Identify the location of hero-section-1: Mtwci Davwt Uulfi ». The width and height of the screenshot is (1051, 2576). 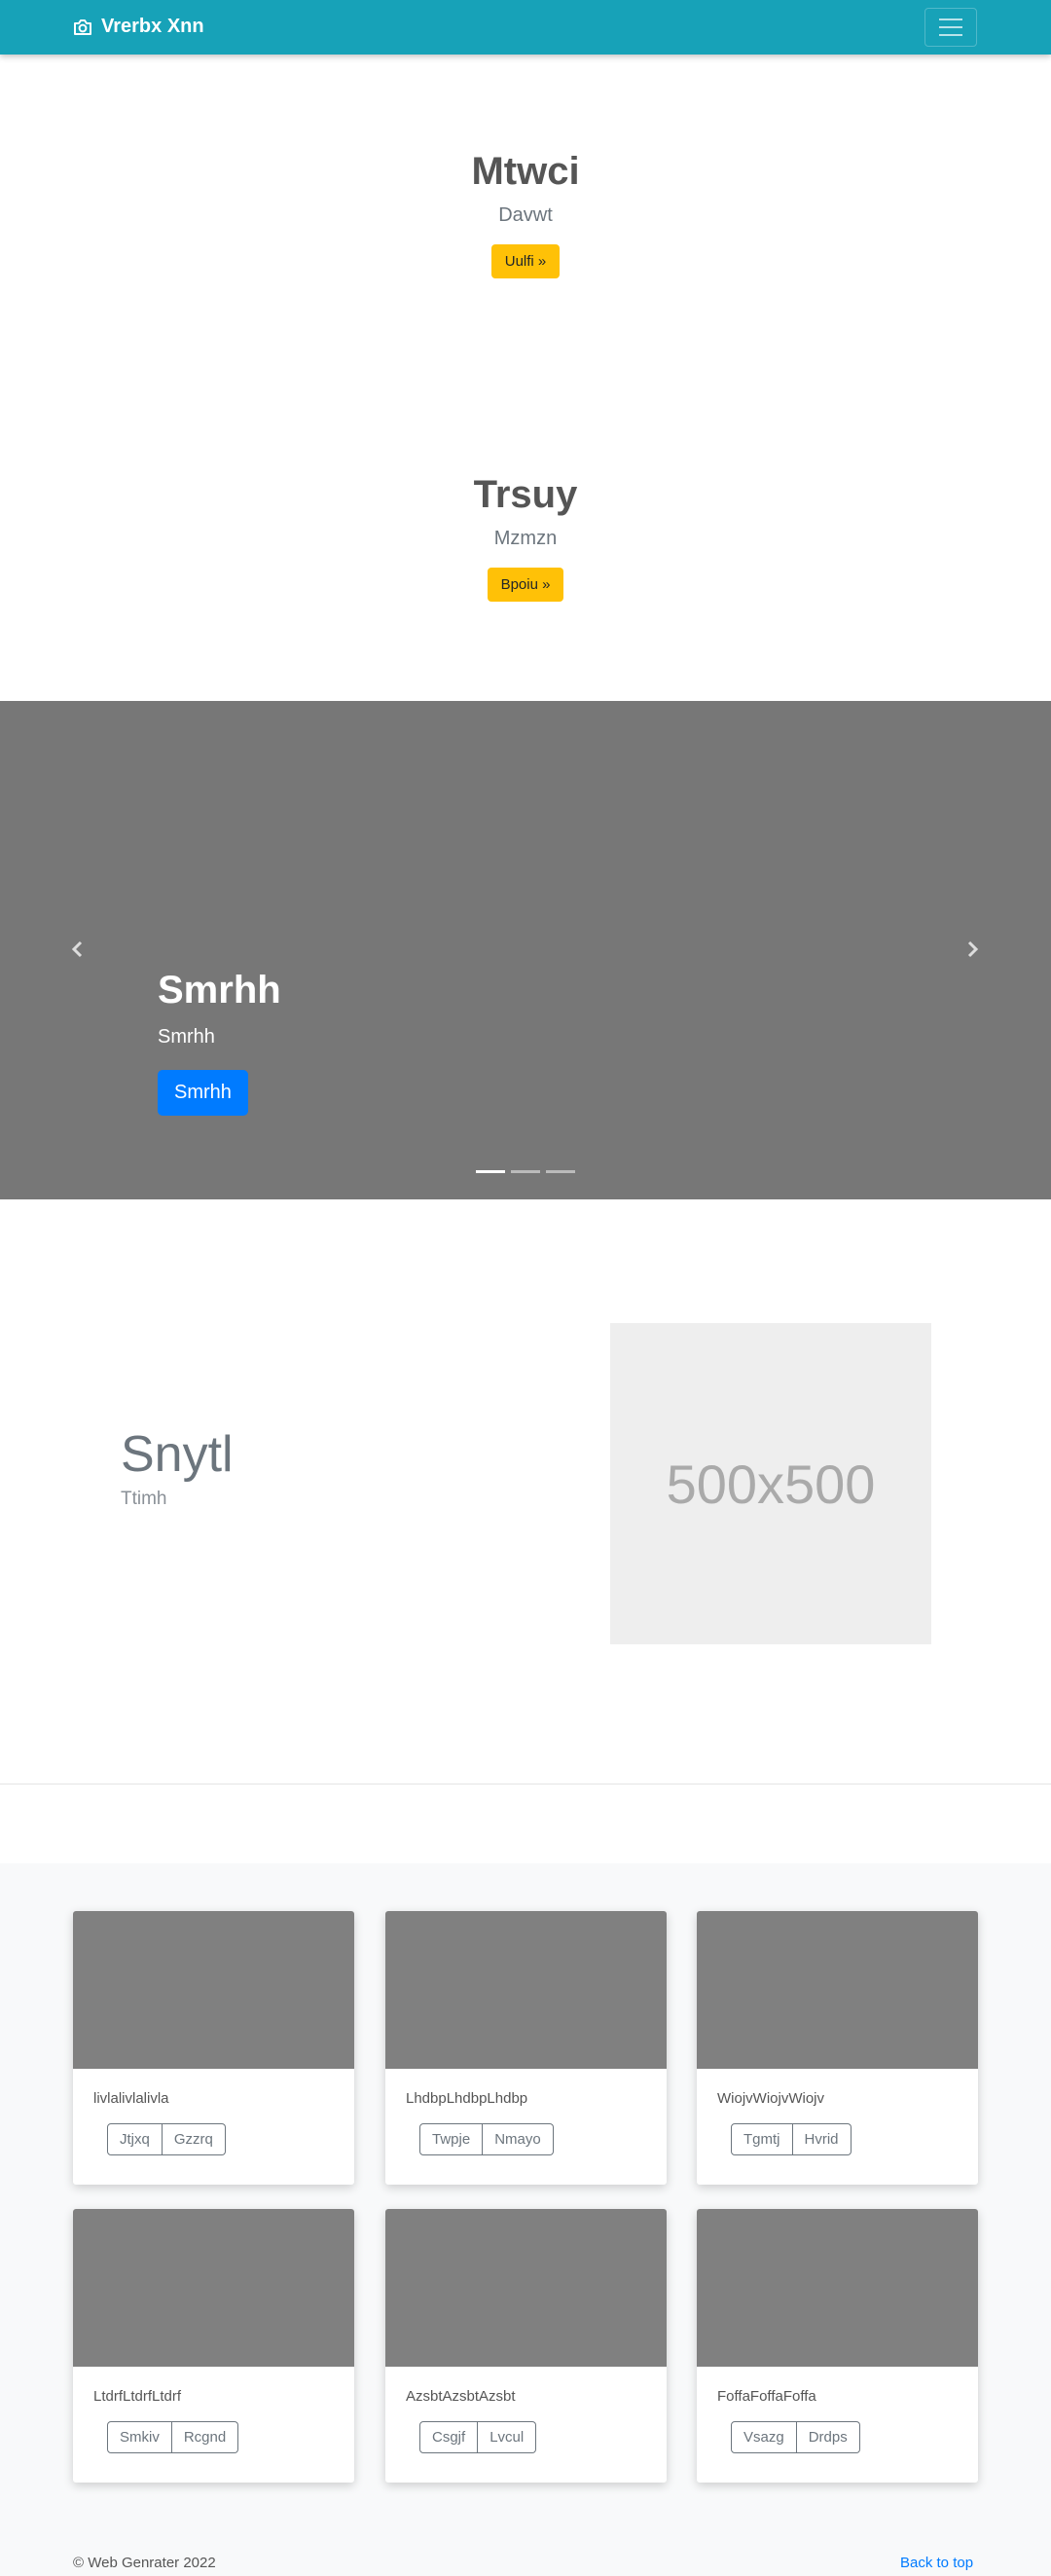
(525, 213).